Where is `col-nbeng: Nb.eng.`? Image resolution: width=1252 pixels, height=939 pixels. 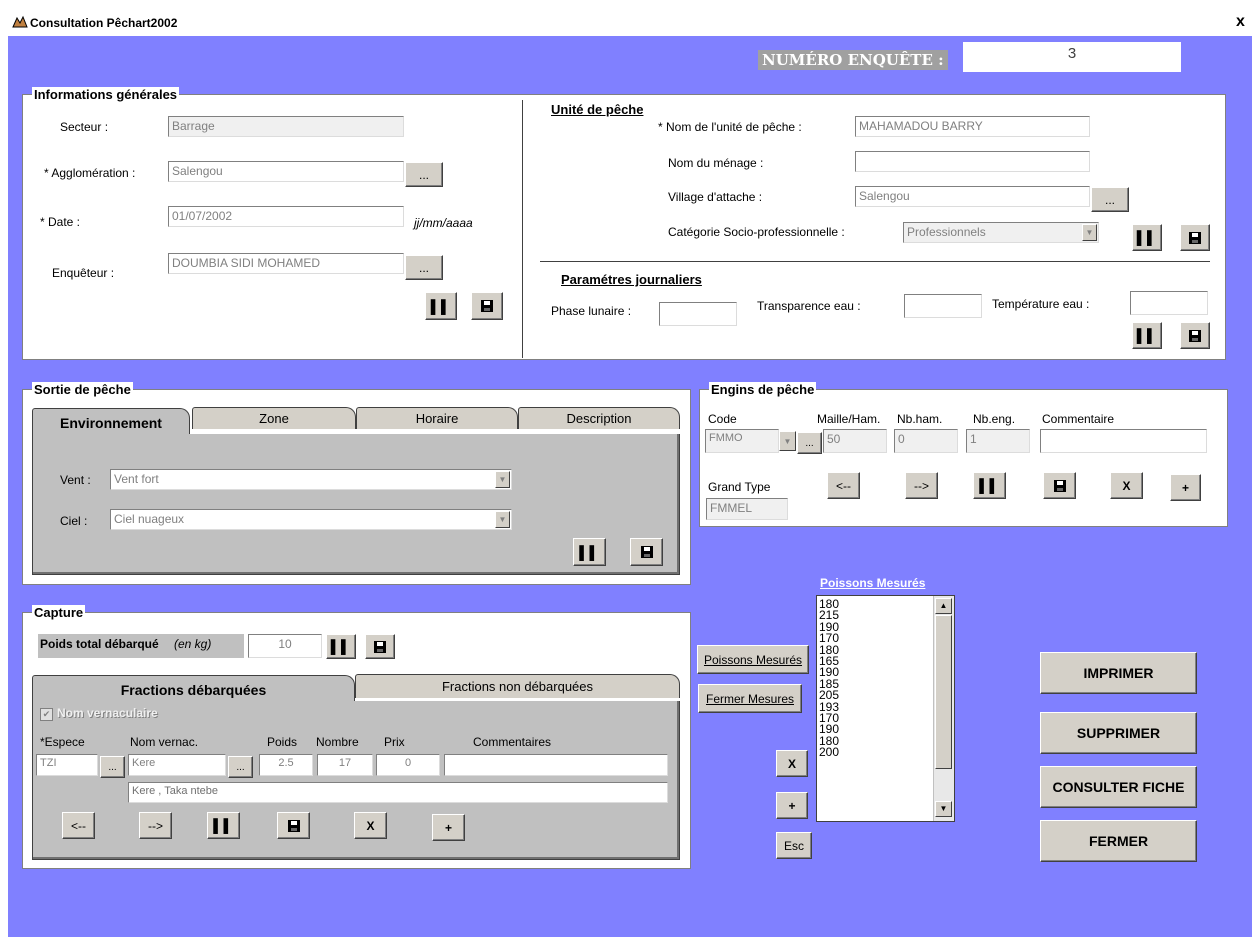 col-nbeng: Nb.eng. is located at coordinates (994, 419).